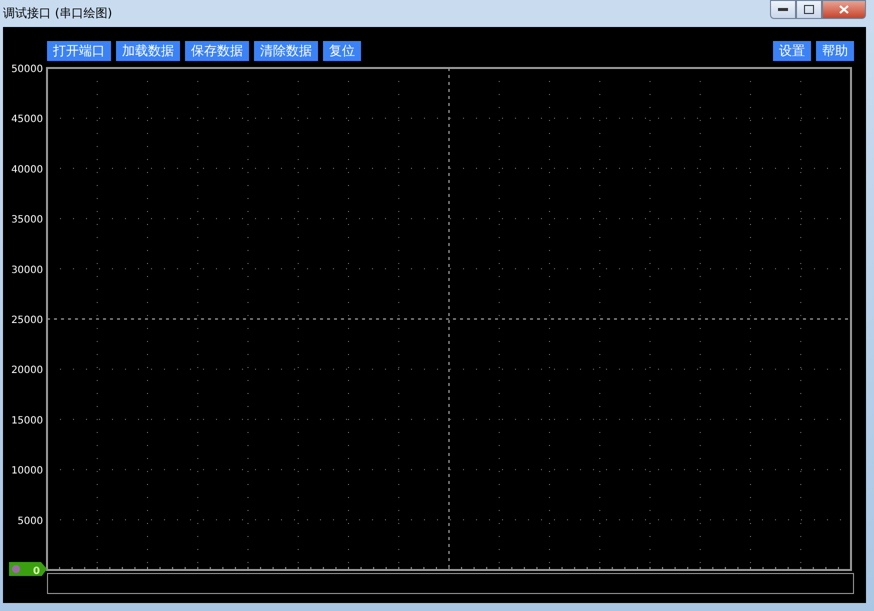  I want to click on axis-tick-label: 0, so click(36, 571).